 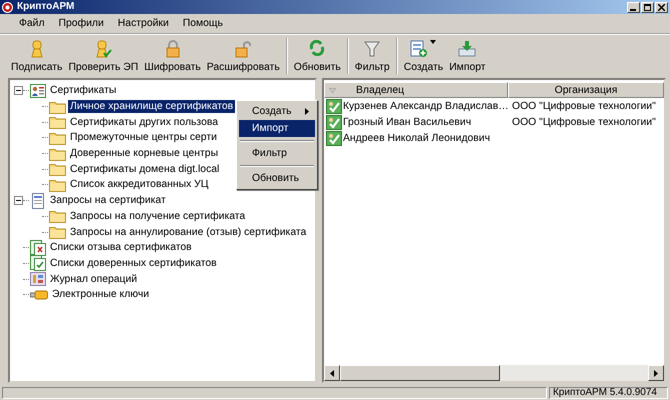 I want to click on tree-item: Сертификаты других пользова, so click(x=144, y=122).